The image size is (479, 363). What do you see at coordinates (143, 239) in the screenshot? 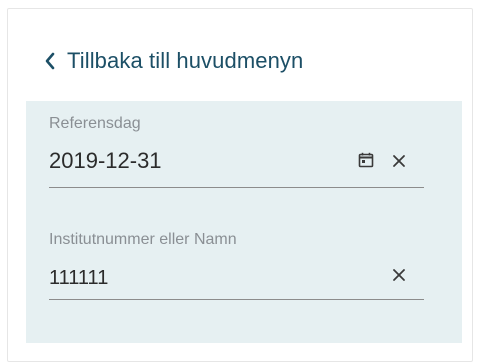
I see `institute-label: Institutnummer eller Namn` at bounding box center [143, 239].